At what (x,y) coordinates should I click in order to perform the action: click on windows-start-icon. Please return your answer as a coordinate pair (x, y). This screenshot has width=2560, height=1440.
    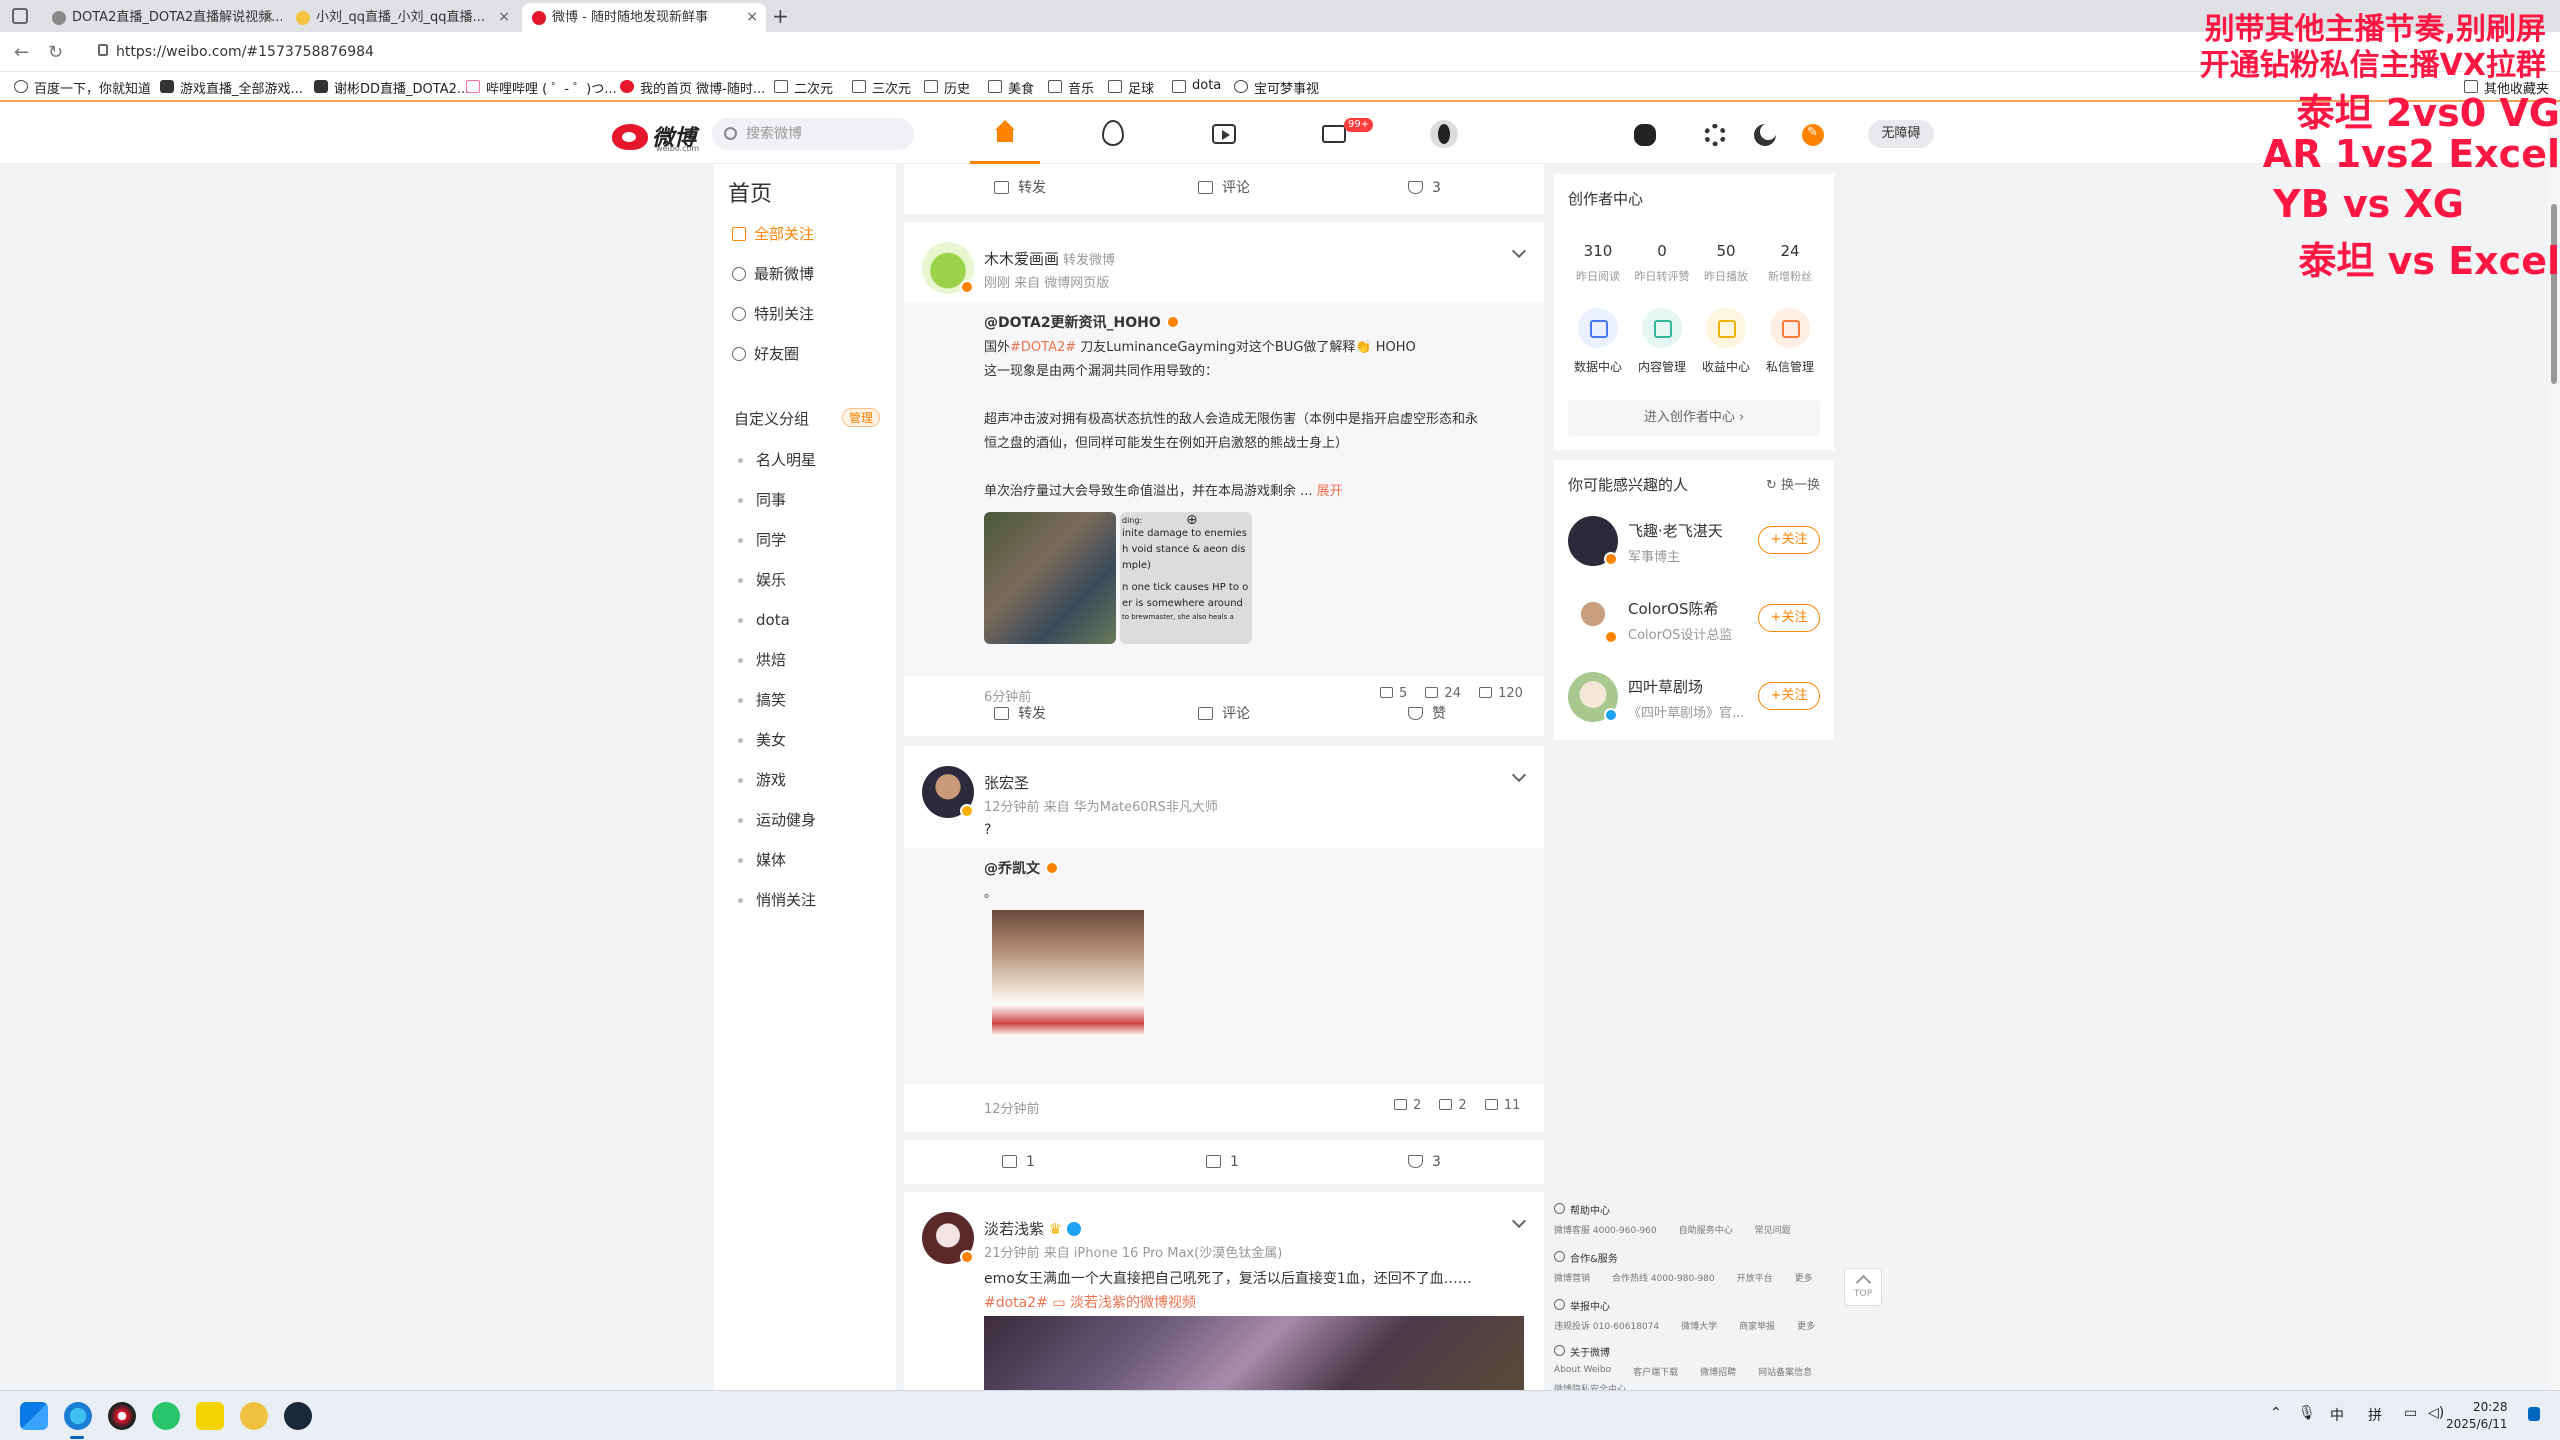
    Looking at the image, I should click on (34, 1416).